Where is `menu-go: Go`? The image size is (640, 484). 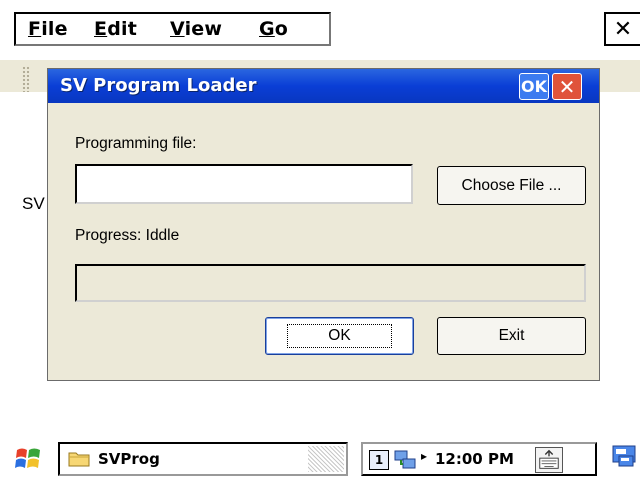 menu-go: Go is located at coordinates (273, 29).